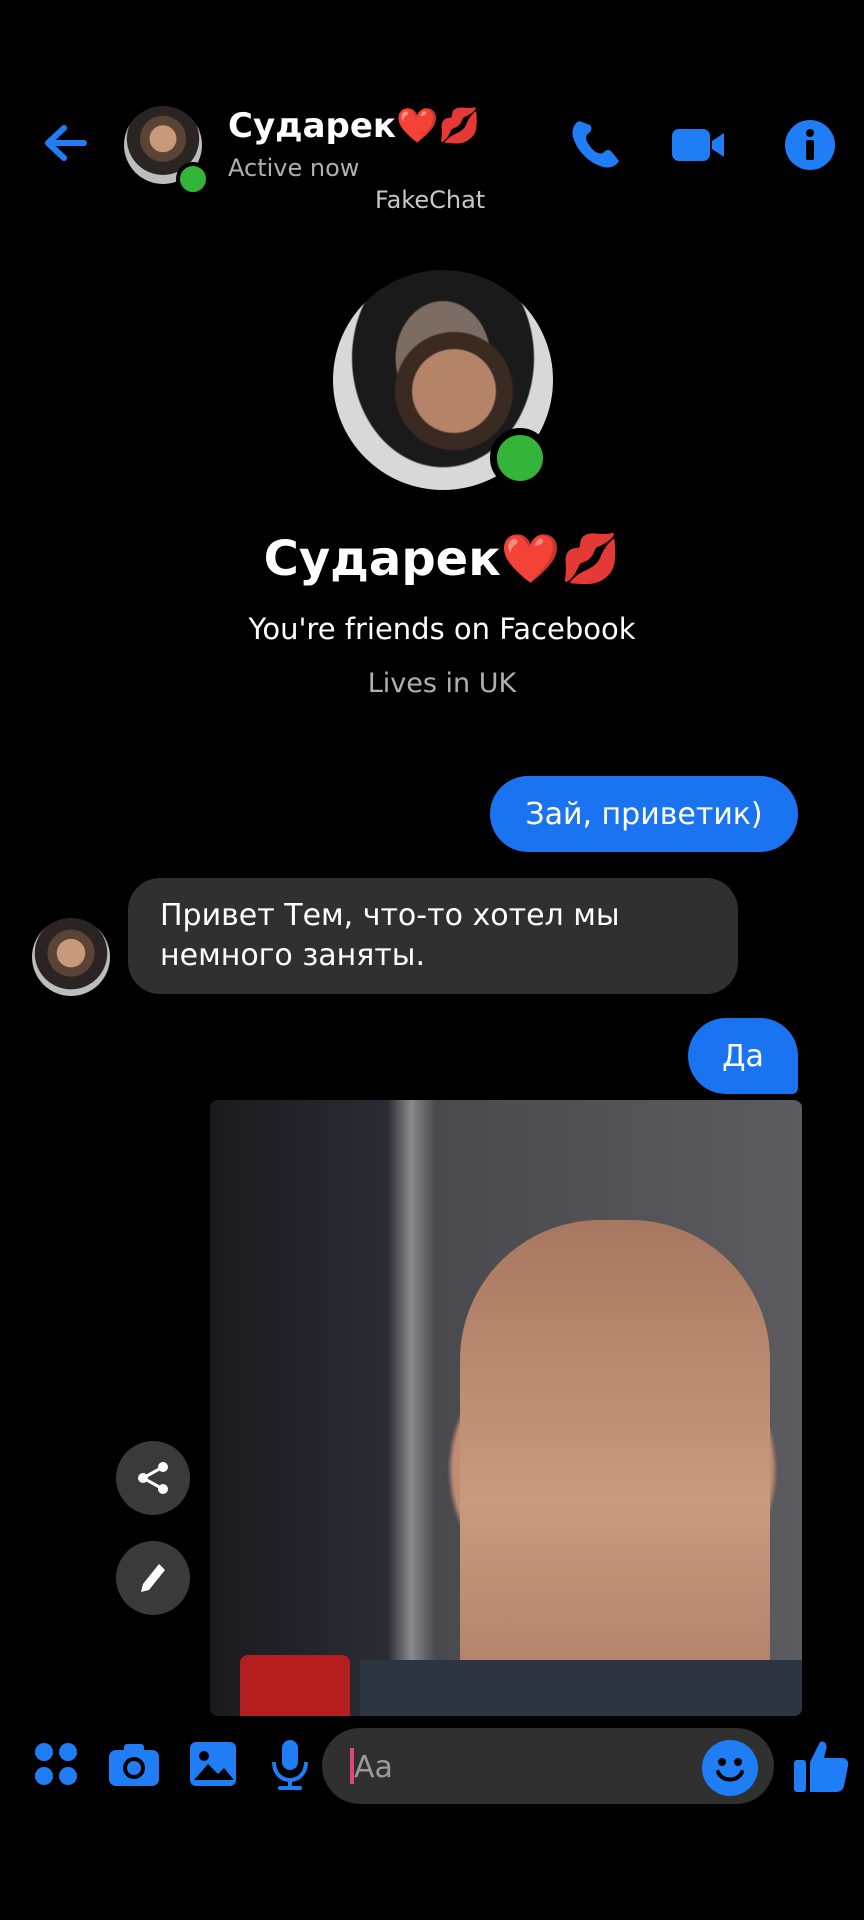  I want to click on camera-button, so click(134, 1764).